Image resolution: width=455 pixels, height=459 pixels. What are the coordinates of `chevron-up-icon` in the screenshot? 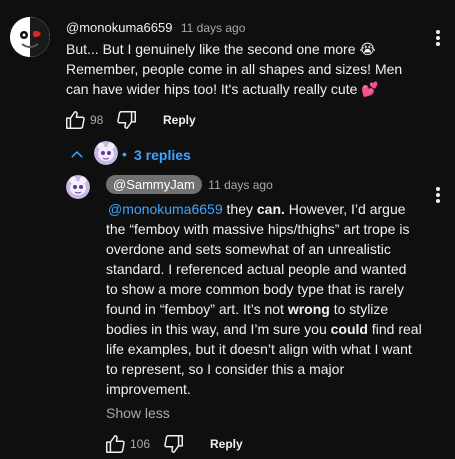 It's located at (77, 155).